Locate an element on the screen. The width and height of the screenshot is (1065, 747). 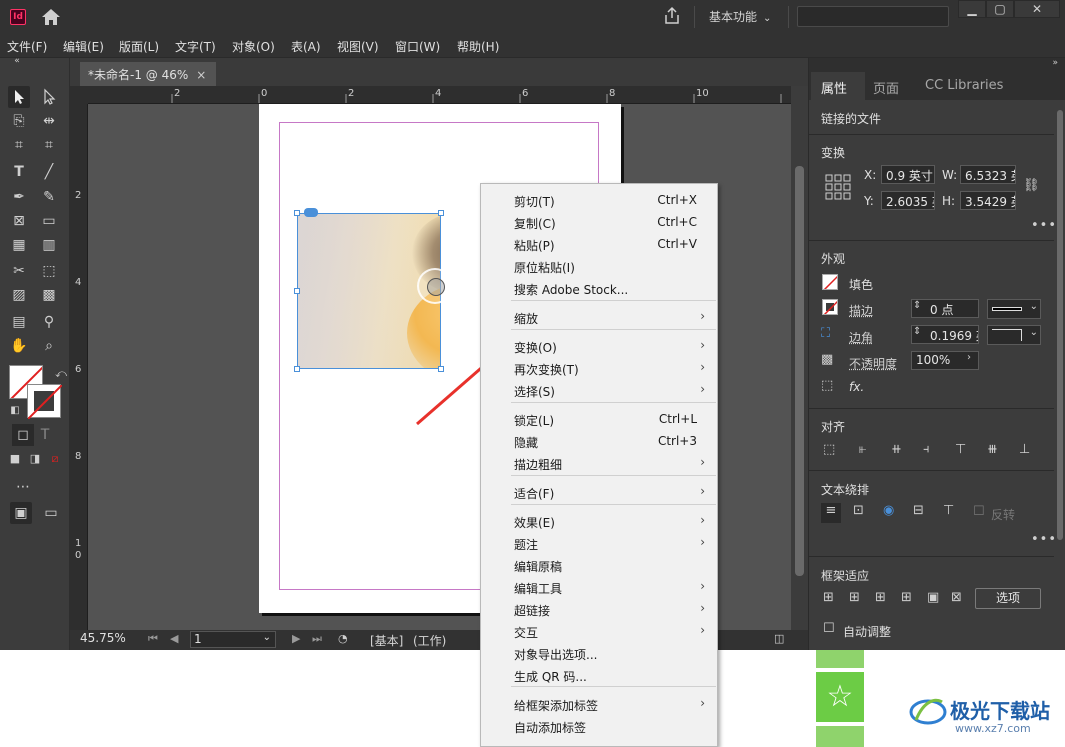
page-number-field: 1 ⌄ is located at coordinates (233, 639).